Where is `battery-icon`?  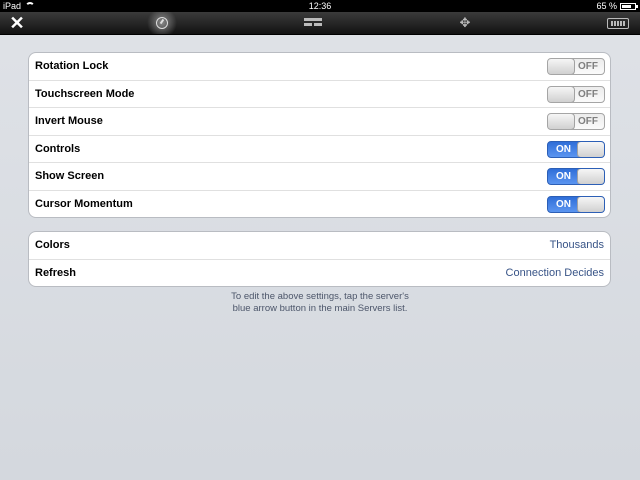
battery-icon is located at coordinates (629, 6).